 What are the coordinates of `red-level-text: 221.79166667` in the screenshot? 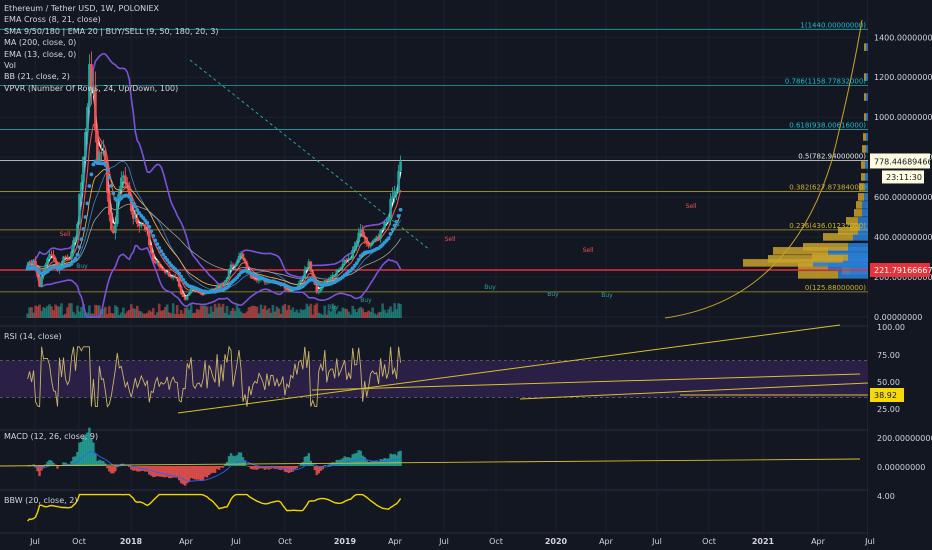 It's located at (903, 270).